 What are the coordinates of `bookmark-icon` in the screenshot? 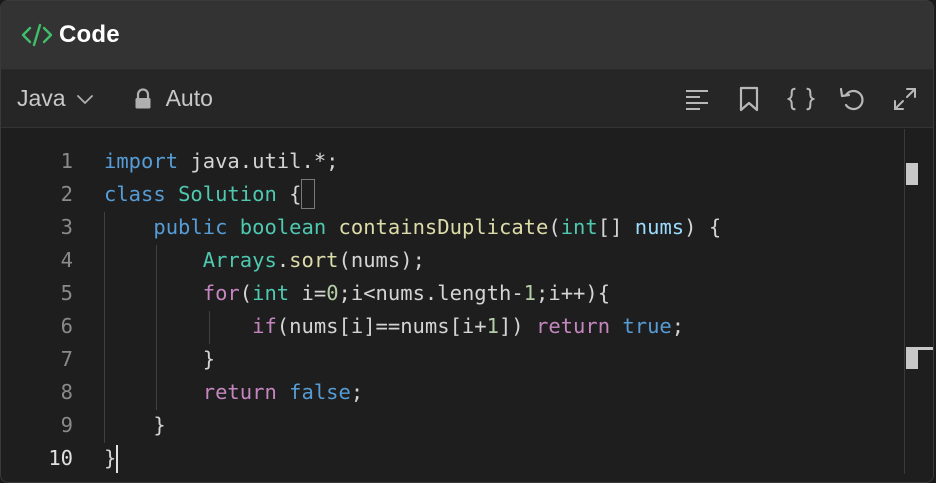 It's located at (749, 99).